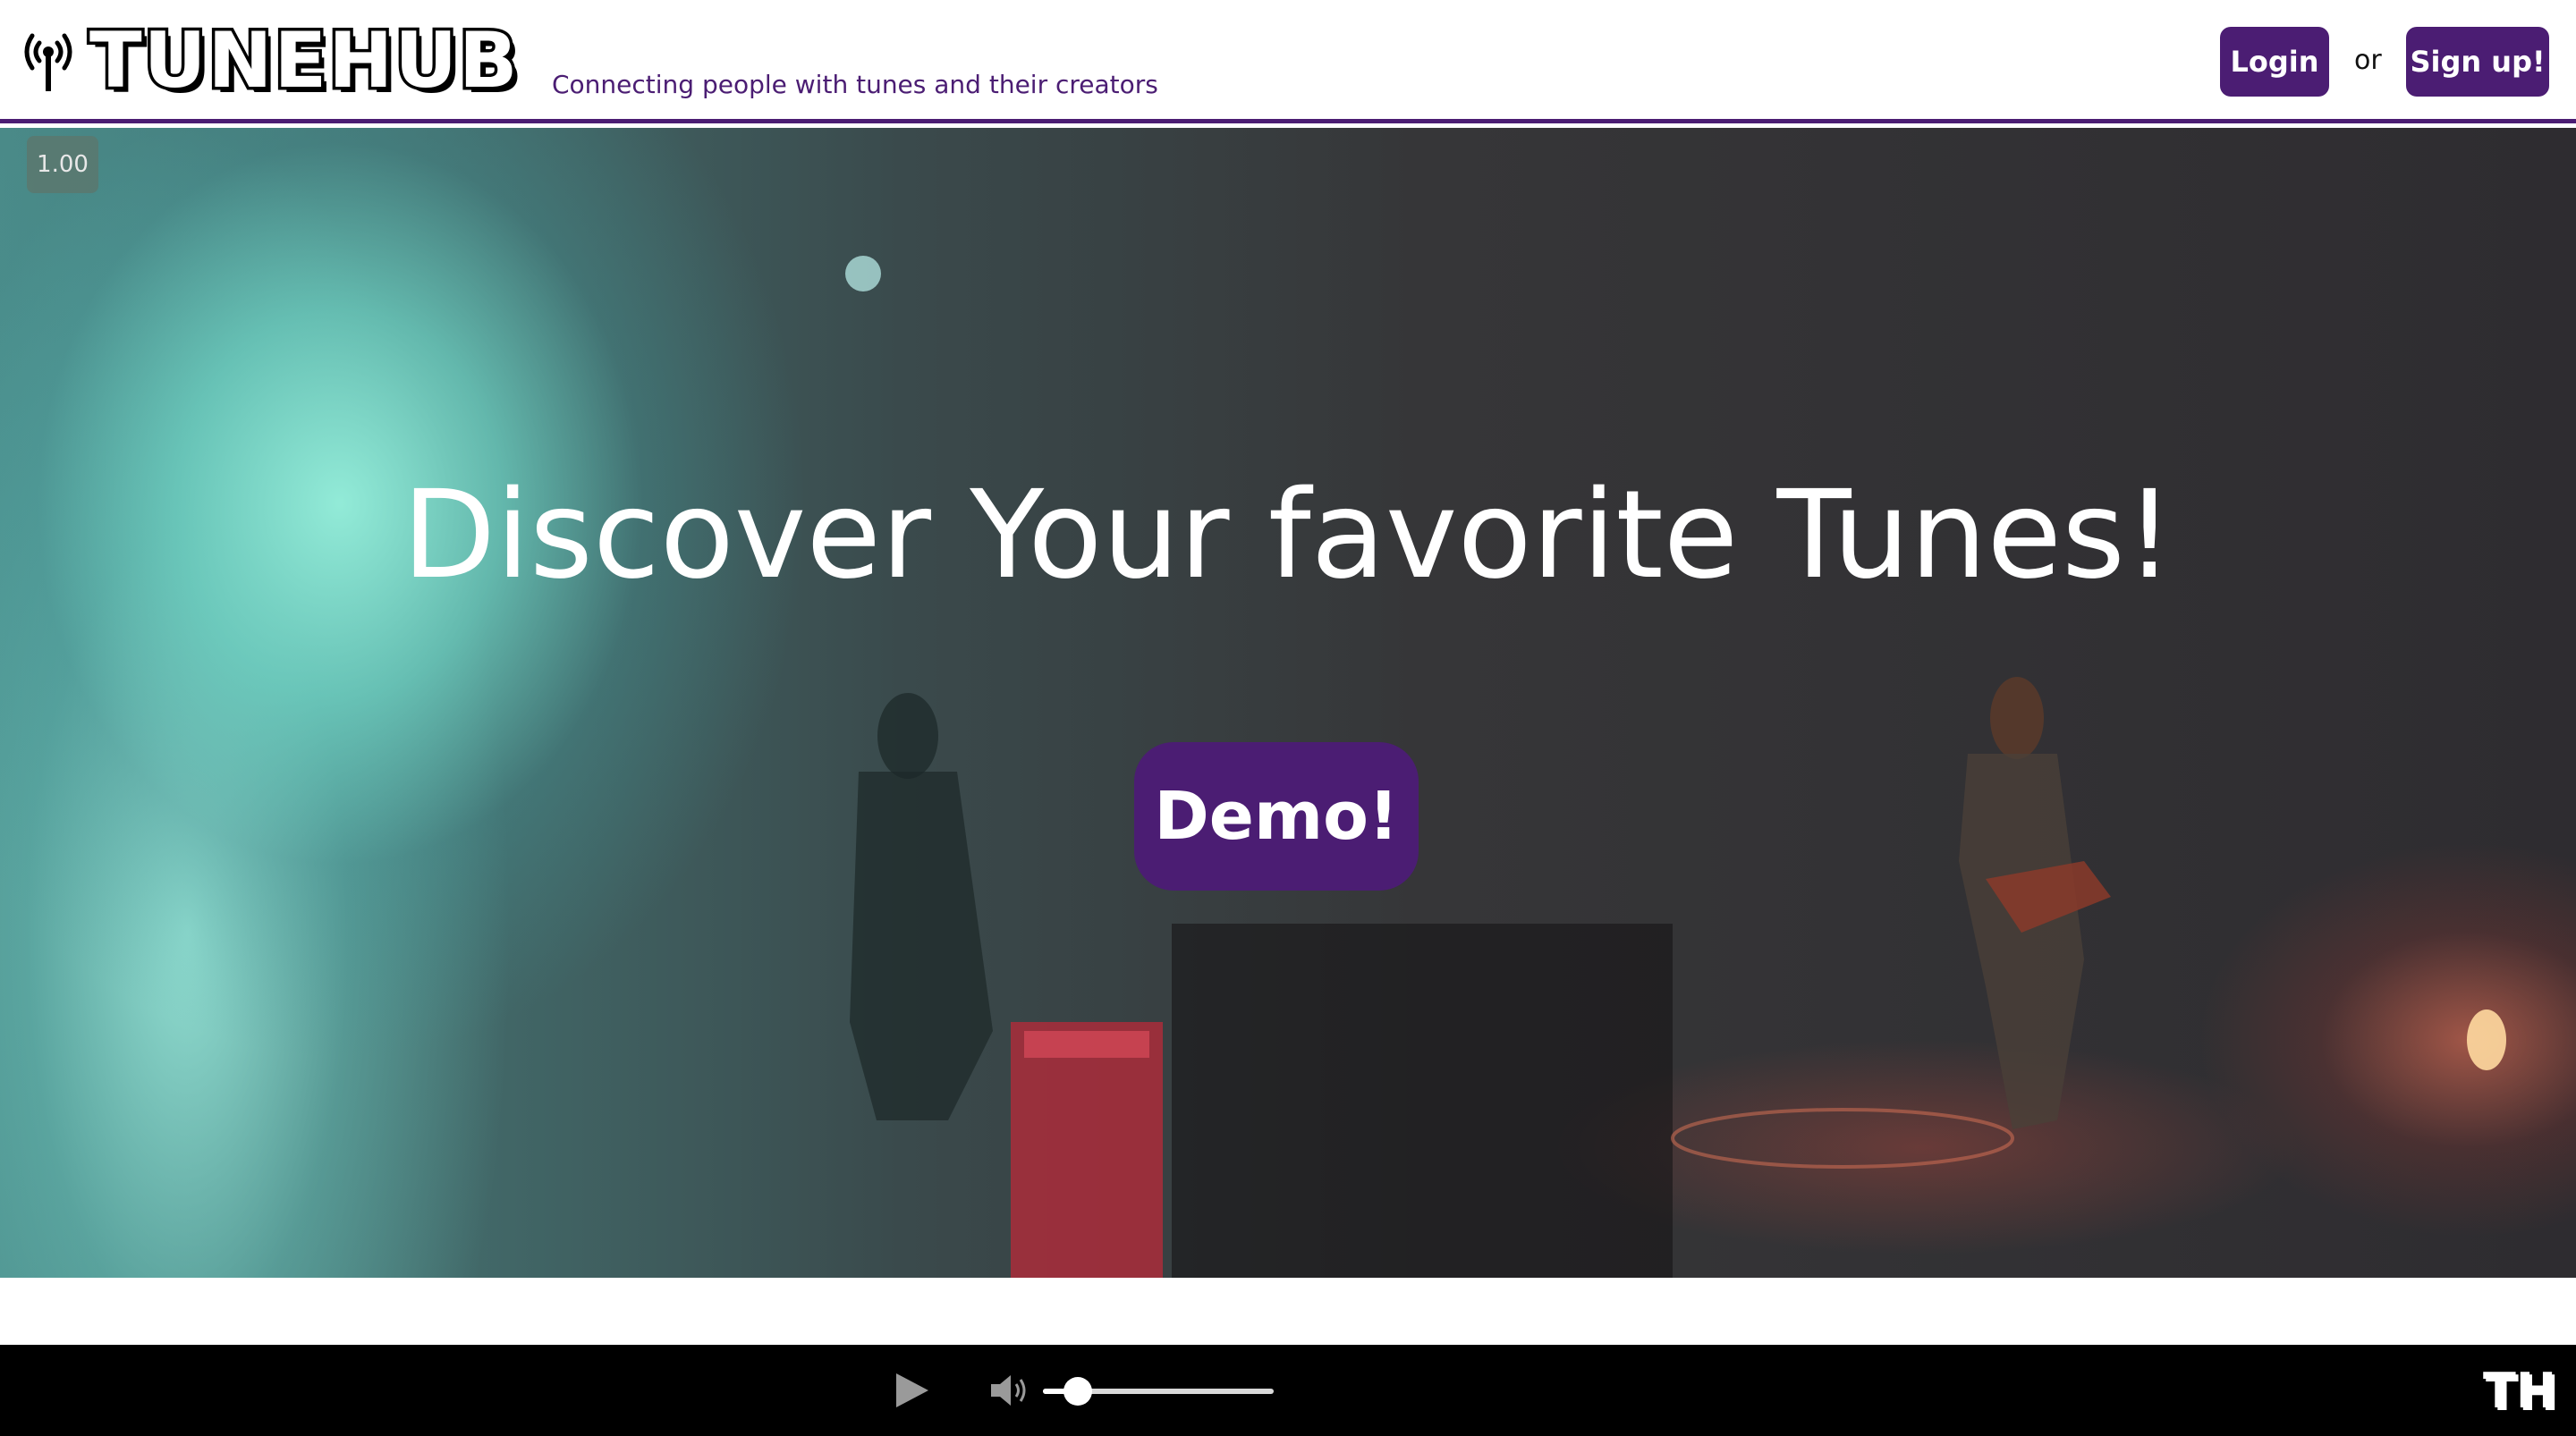 The width and height of the screenshot is (2576, 1436). I want to click on volume-icon, so click(1009, 1390).